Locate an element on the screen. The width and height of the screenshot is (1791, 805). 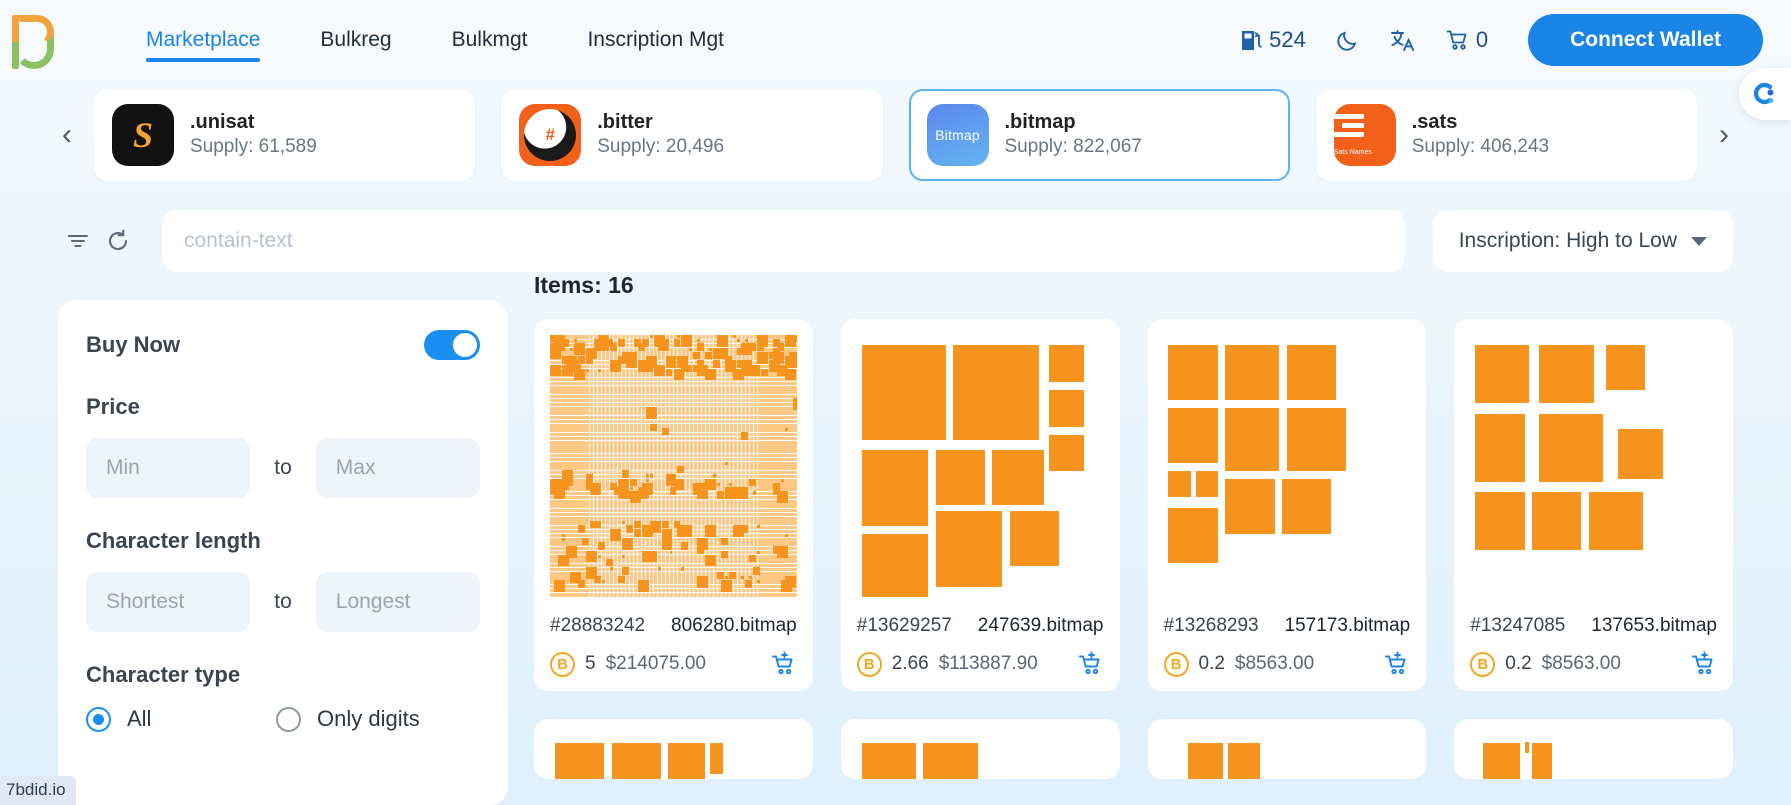
item-card: #13247085 137653.bitmap B 0.2 $8563.00 is located at coordinates (1593, 505).